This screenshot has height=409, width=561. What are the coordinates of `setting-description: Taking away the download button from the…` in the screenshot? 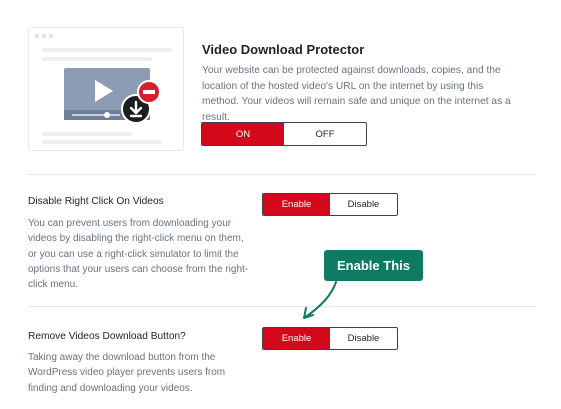 It's located at (127, 373).